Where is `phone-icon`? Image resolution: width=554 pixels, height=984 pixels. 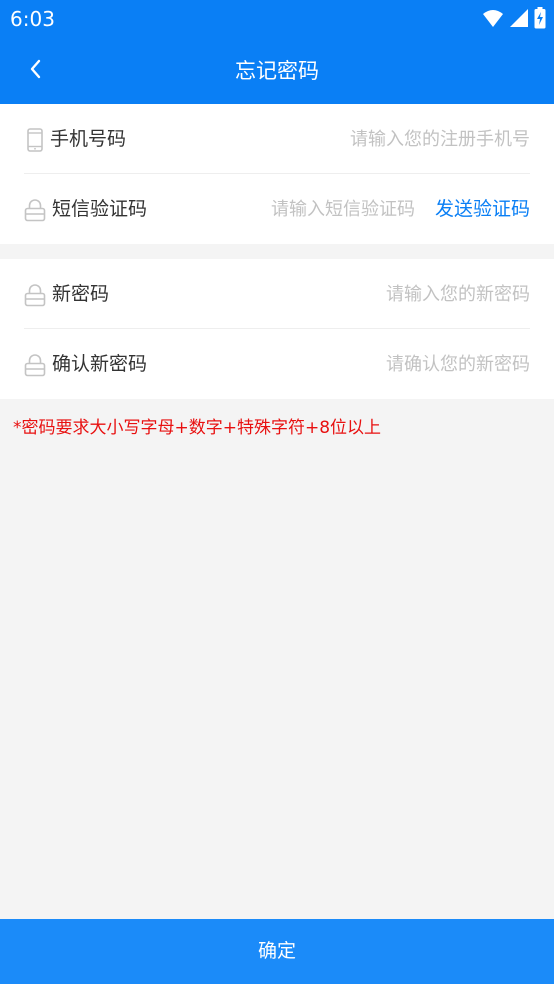 phone-icon is located at coordinates (35, 140).